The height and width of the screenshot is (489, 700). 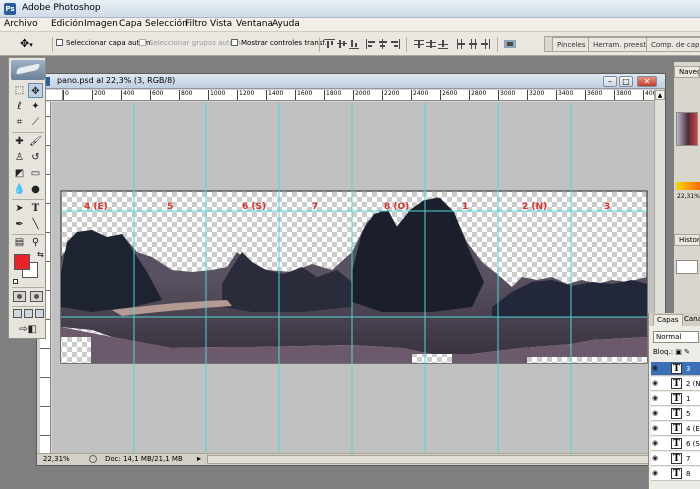 What do you see at coordinates (678, 352) in the screenshot?
I see `lock-transparency-icon: ▣` at bounding box center [678, 352].